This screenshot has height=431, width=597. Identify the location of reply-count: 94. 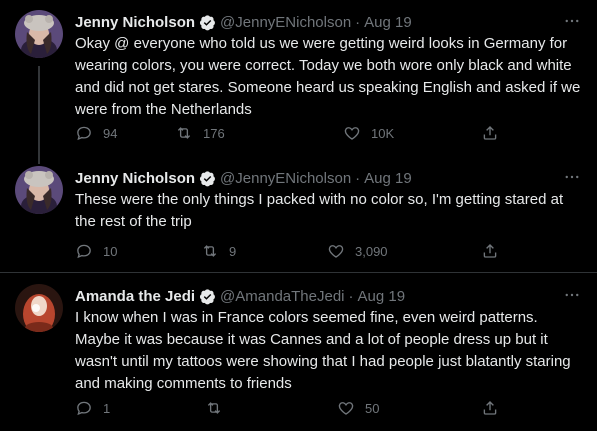
(110, 133).